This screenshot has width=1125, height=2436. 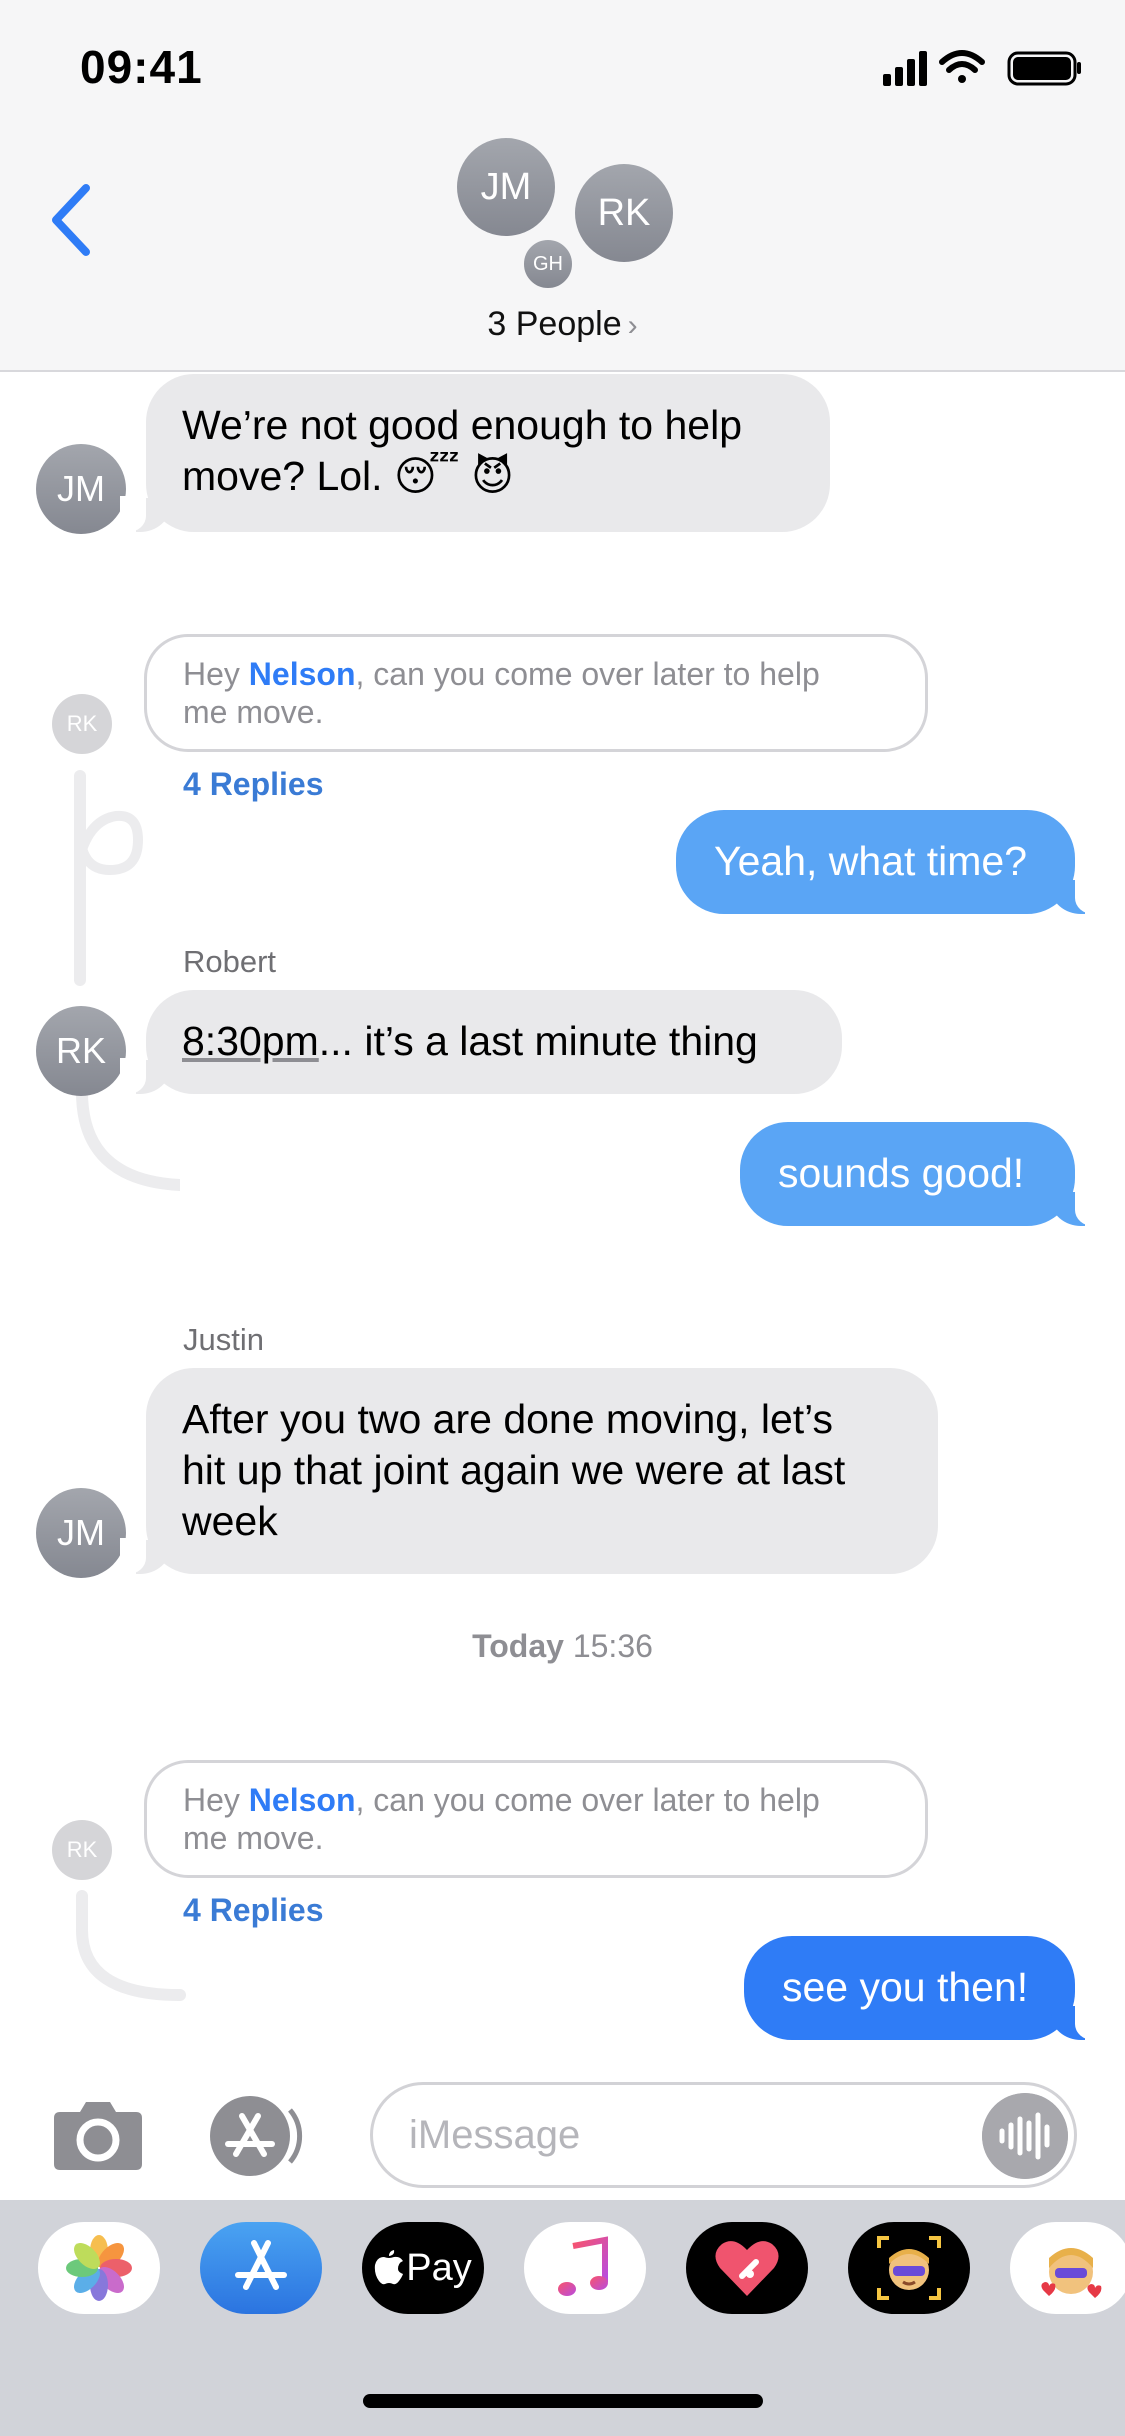 I want to click on battery-icon, so click(x=1044, y=68).